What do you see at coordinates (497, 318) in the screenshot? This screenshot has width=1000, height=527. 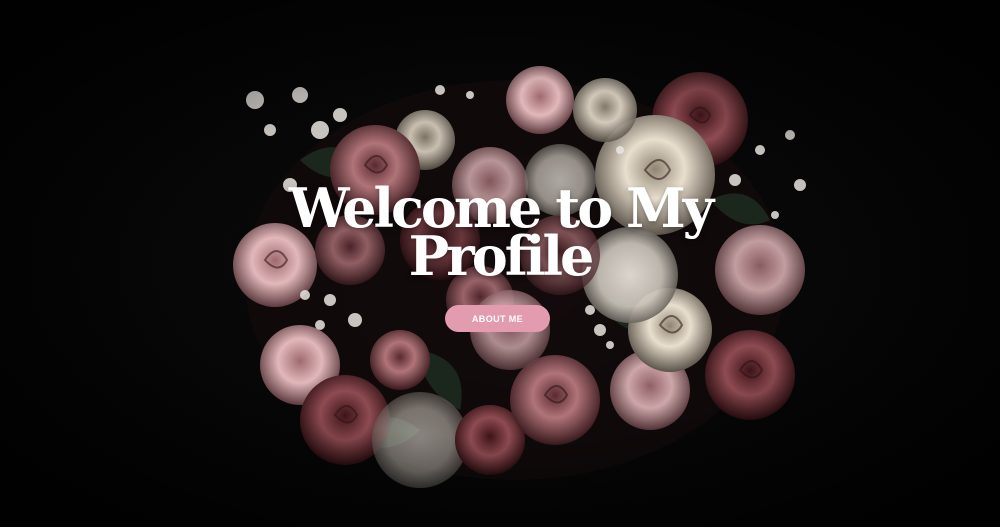 I see `about-me-button: ABOUT ME` at bounding box center [497, 318].